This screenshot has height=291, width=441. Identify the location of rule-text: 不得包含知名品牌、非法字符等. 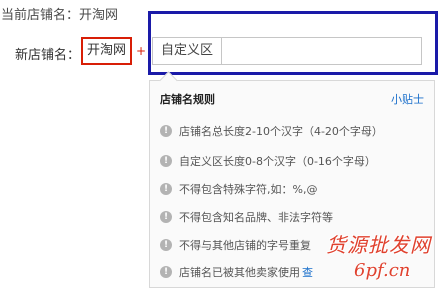
(256, 217).